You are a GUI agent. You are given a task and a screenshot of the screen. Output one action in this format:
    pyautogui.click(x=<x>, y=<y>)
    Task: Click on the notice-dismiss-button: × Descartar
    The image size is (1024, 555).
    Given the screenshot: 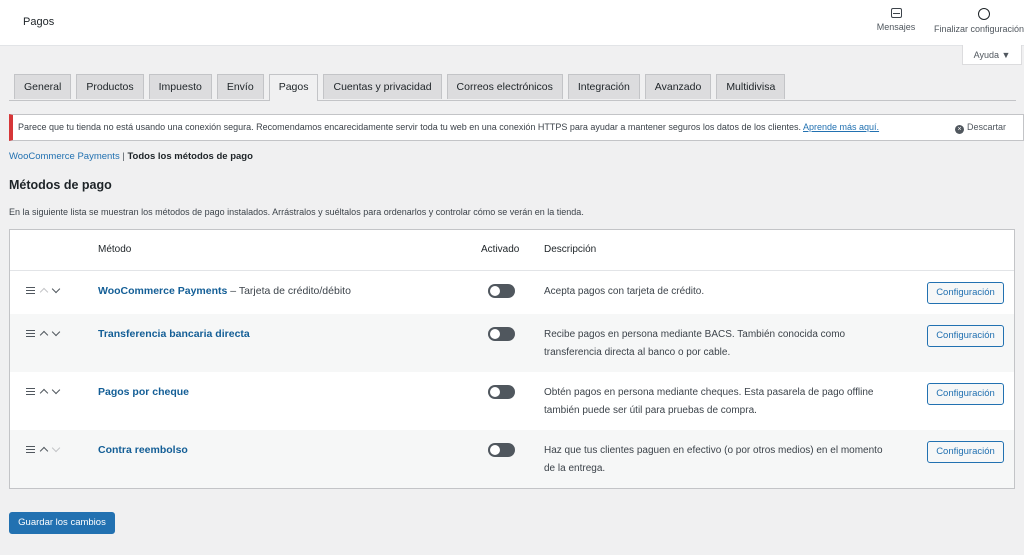 What is the action you would take?
    pyautogui.click(x=980, y=127)
    